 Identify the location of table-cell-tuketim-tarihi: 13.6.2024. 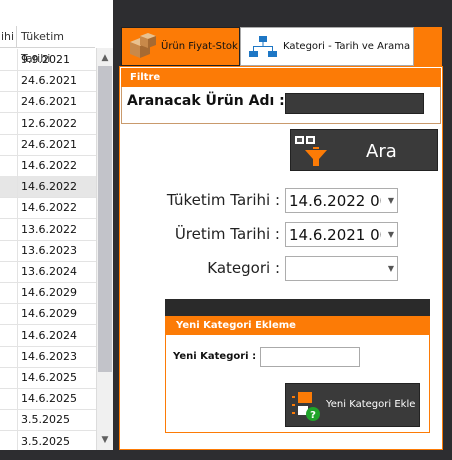
(49, 271).